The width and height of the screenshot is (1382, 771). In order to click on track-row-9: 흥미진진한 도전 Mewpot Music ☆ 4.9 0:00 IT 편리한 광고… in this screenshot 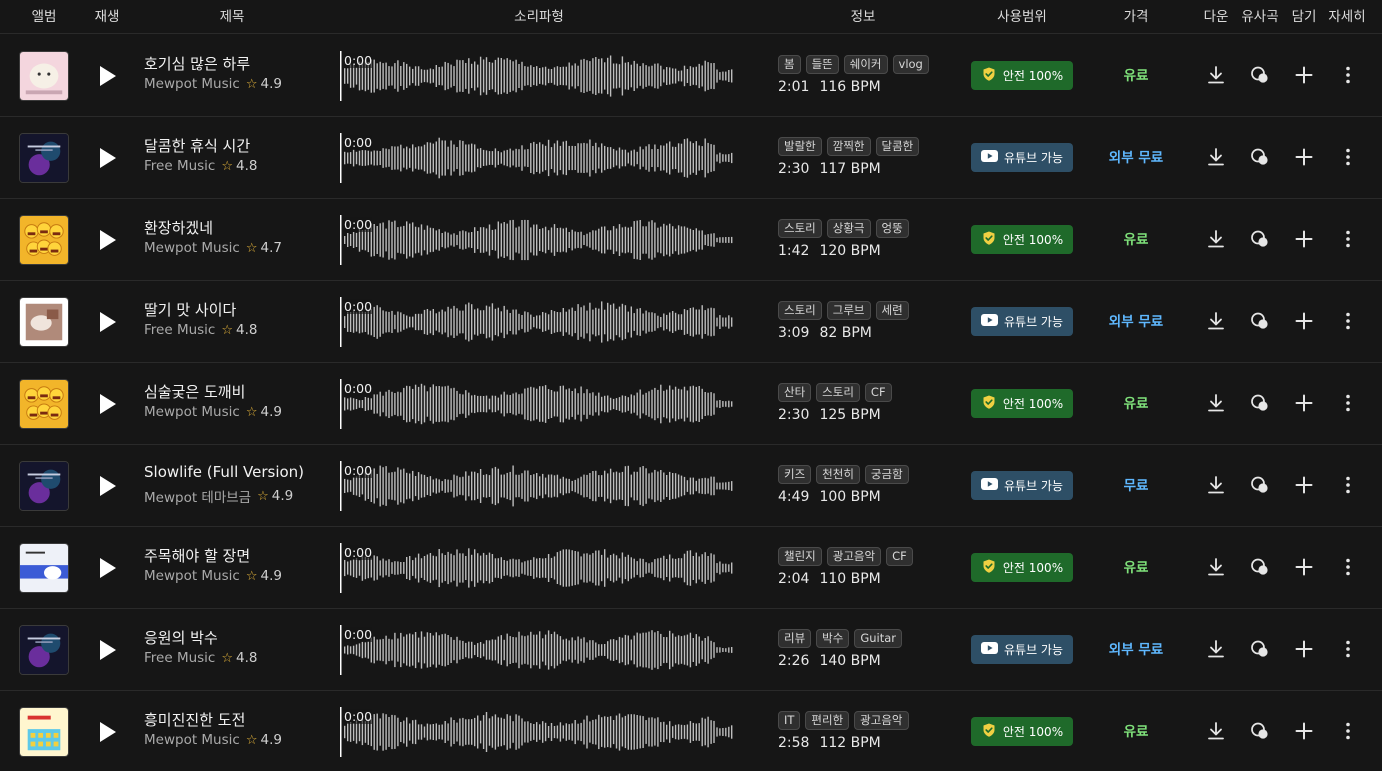, I will do `click(691, 731)`.